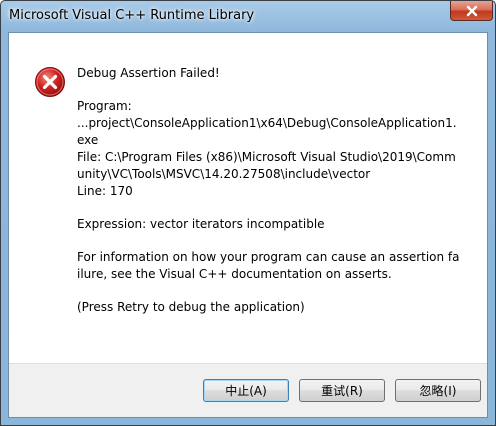 The image size is (496, 426). I want to click on close-icon, so click(471, 10).